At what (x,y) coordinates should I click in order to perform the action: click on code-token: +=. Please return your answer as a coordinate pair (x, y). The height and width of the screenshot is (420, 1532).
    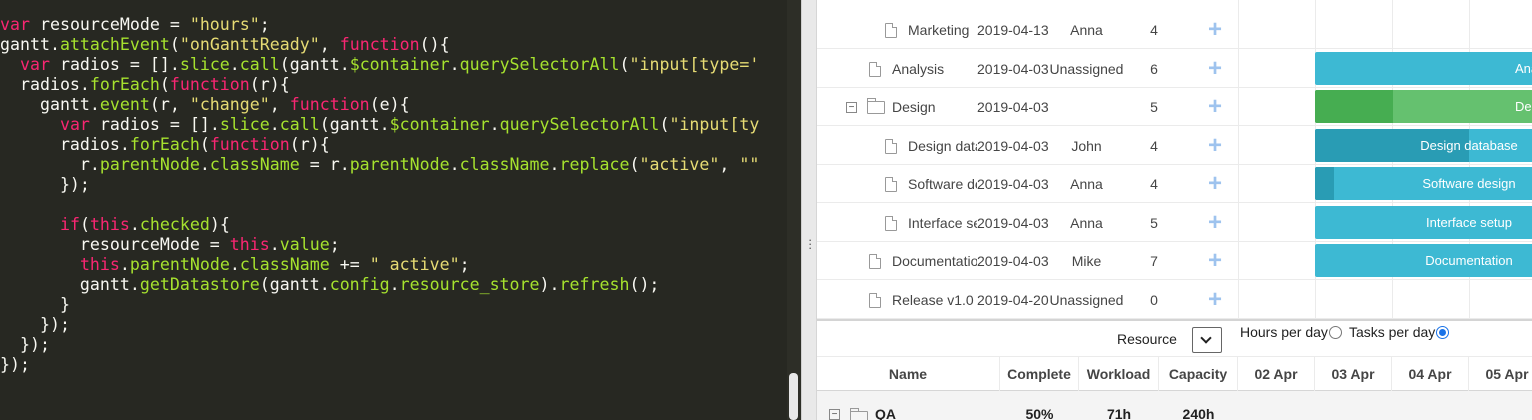
    Looking at the image, I should click on (349, 264).